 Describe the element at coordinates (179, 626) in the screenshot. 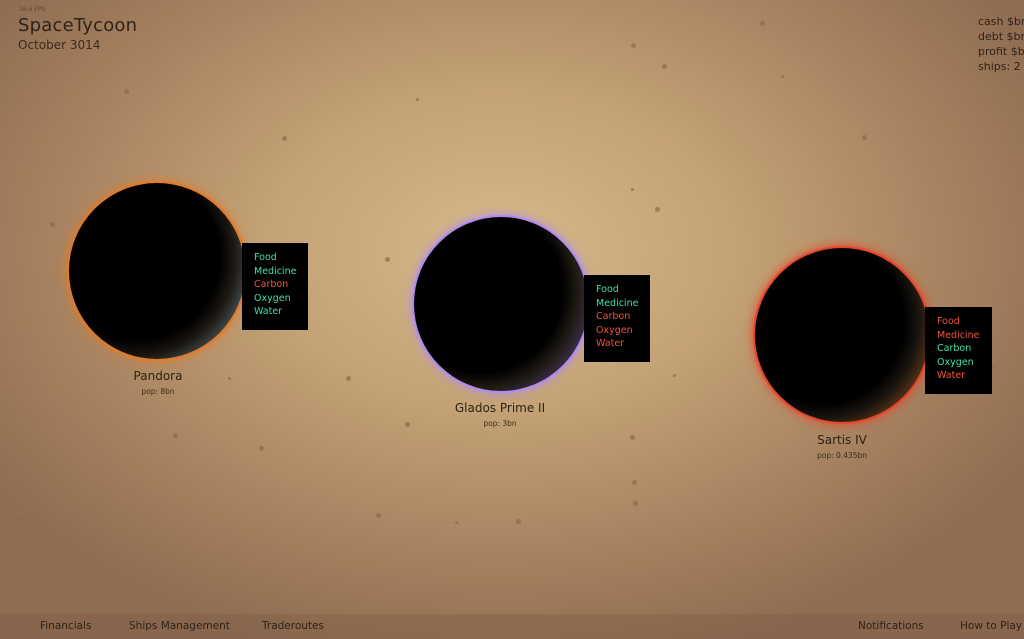

I see `nav-ships-management: Ships Management` at that location.